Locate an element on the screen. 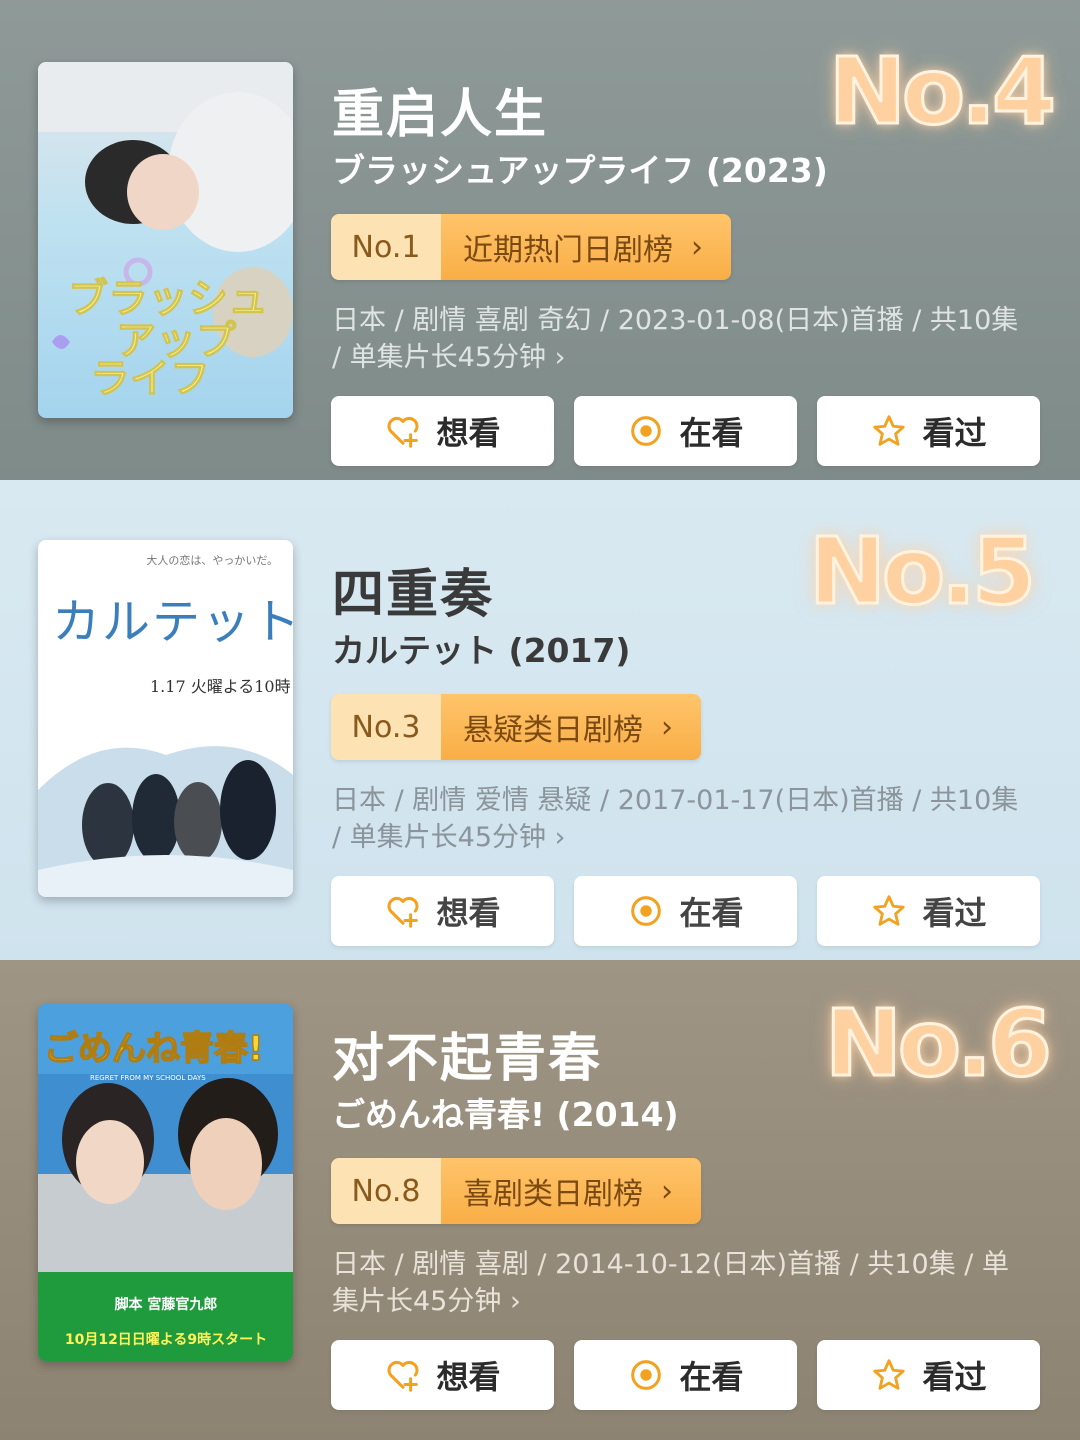  drama-title: 重启人生 is located at coordinates (440, 109).